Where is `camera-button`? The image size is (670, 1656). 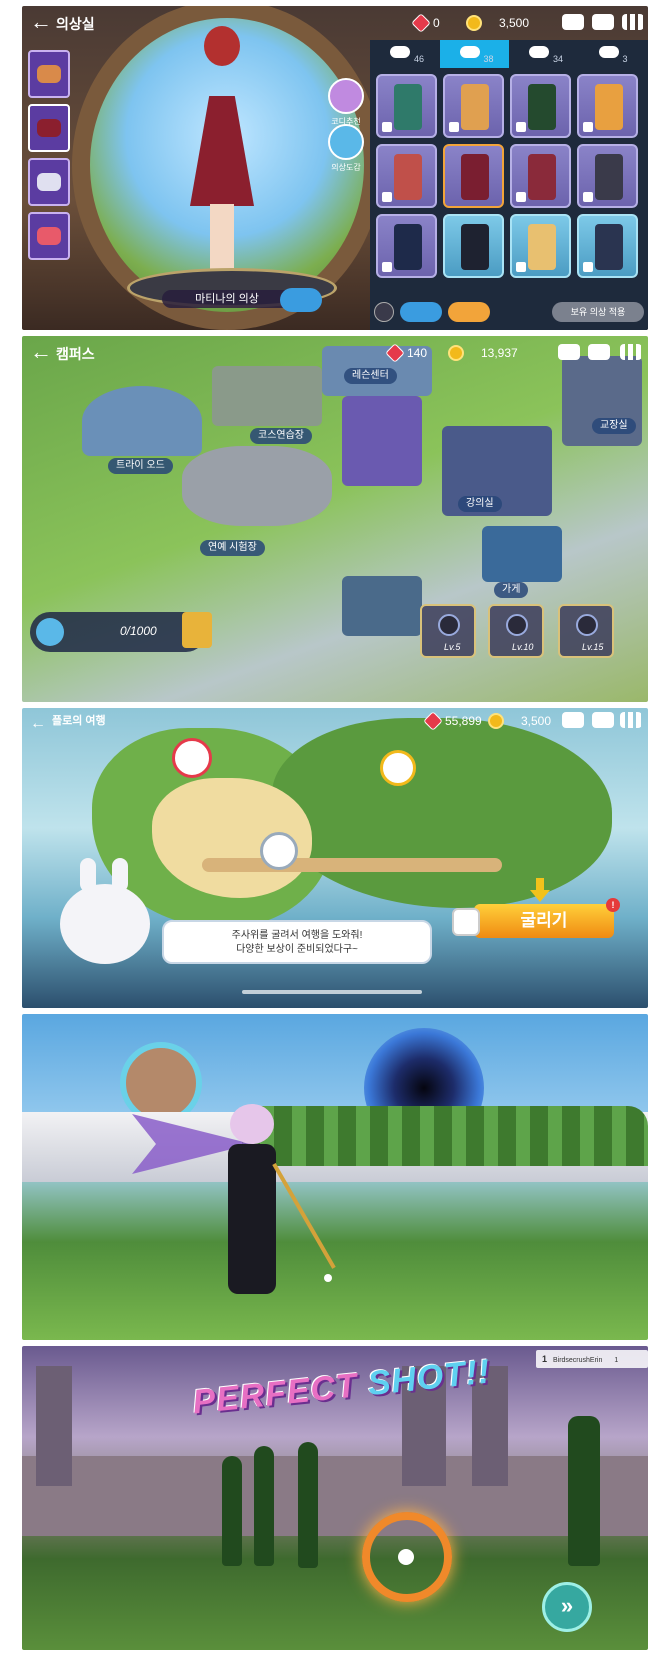 camera-button is located at coordinates (301, 300).